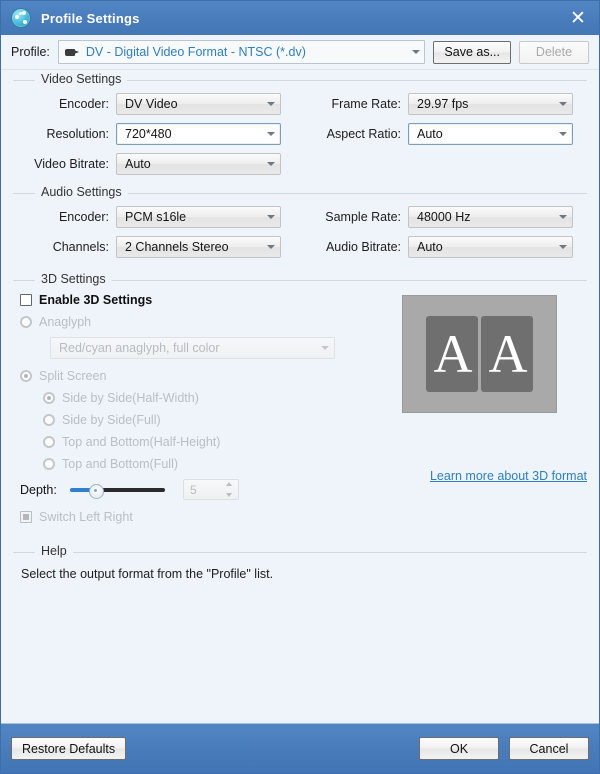 The height and width of the screenshot is (774, 600). I want to click on switch-left-right-checkbox, so click(26, 517).